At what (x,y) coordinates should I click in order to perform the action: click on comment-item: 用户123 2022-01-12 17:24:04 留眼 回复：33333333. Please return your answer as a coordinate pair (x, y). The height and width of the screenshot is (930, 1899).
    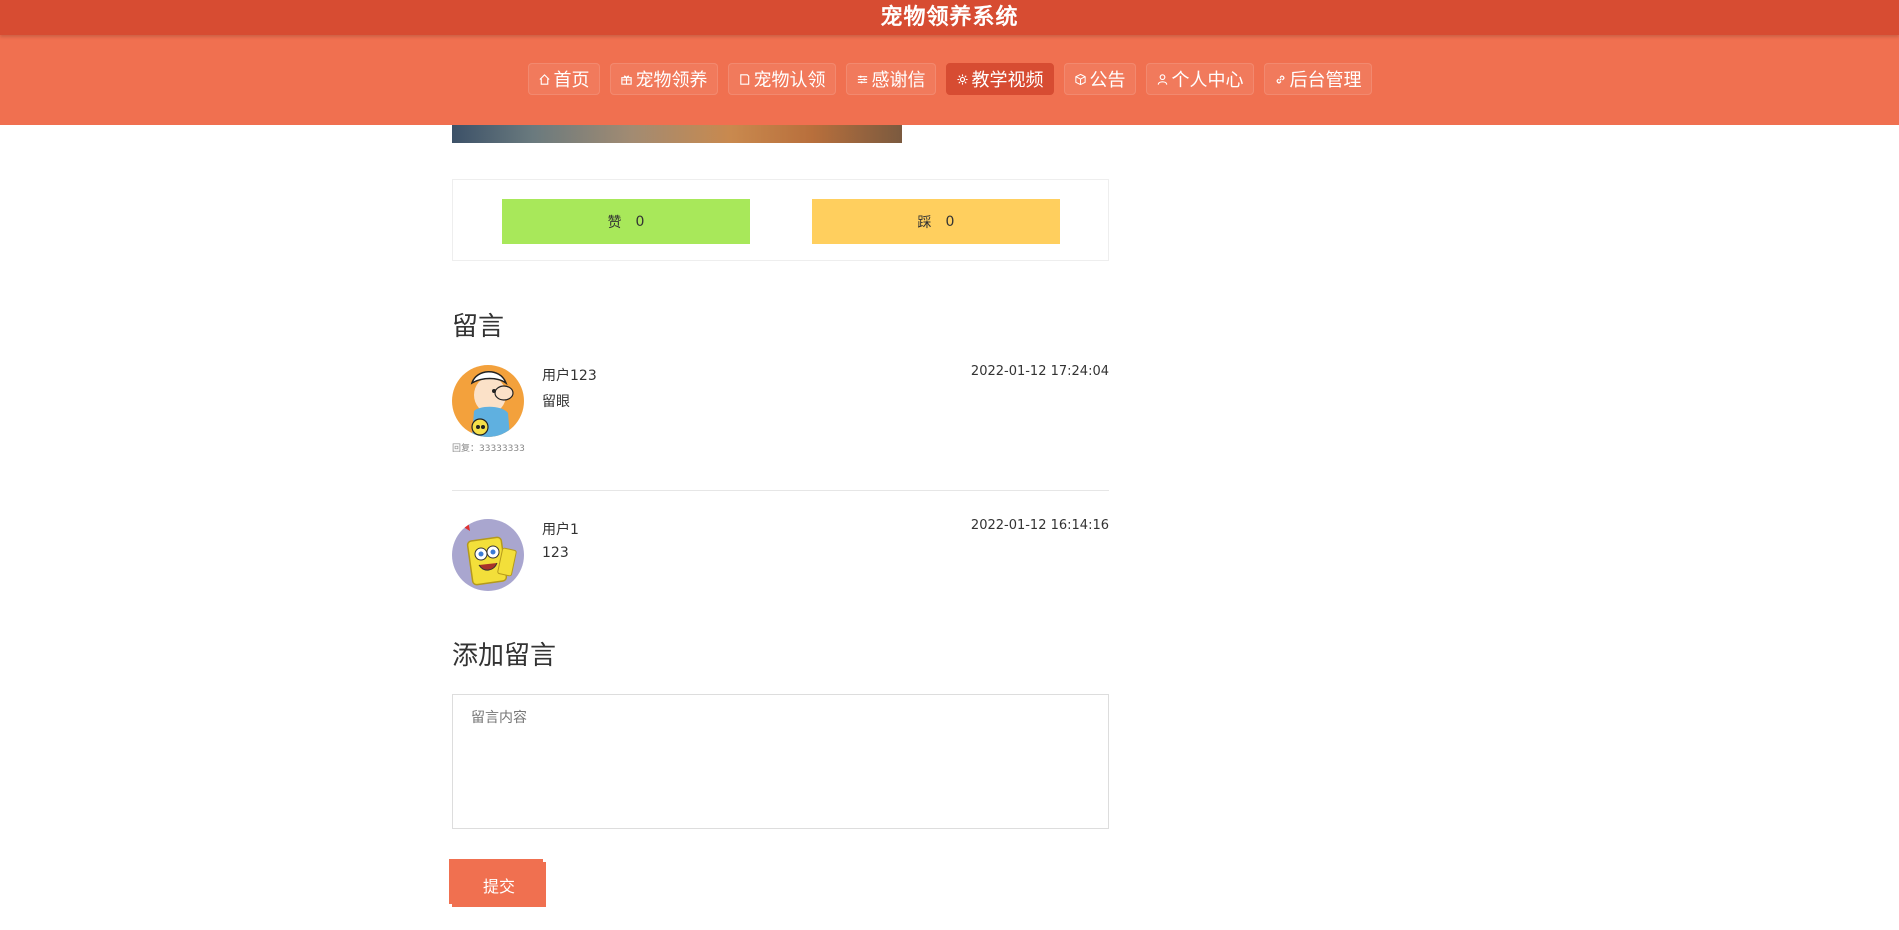
    Looking at the image, I should click on (780, 409).